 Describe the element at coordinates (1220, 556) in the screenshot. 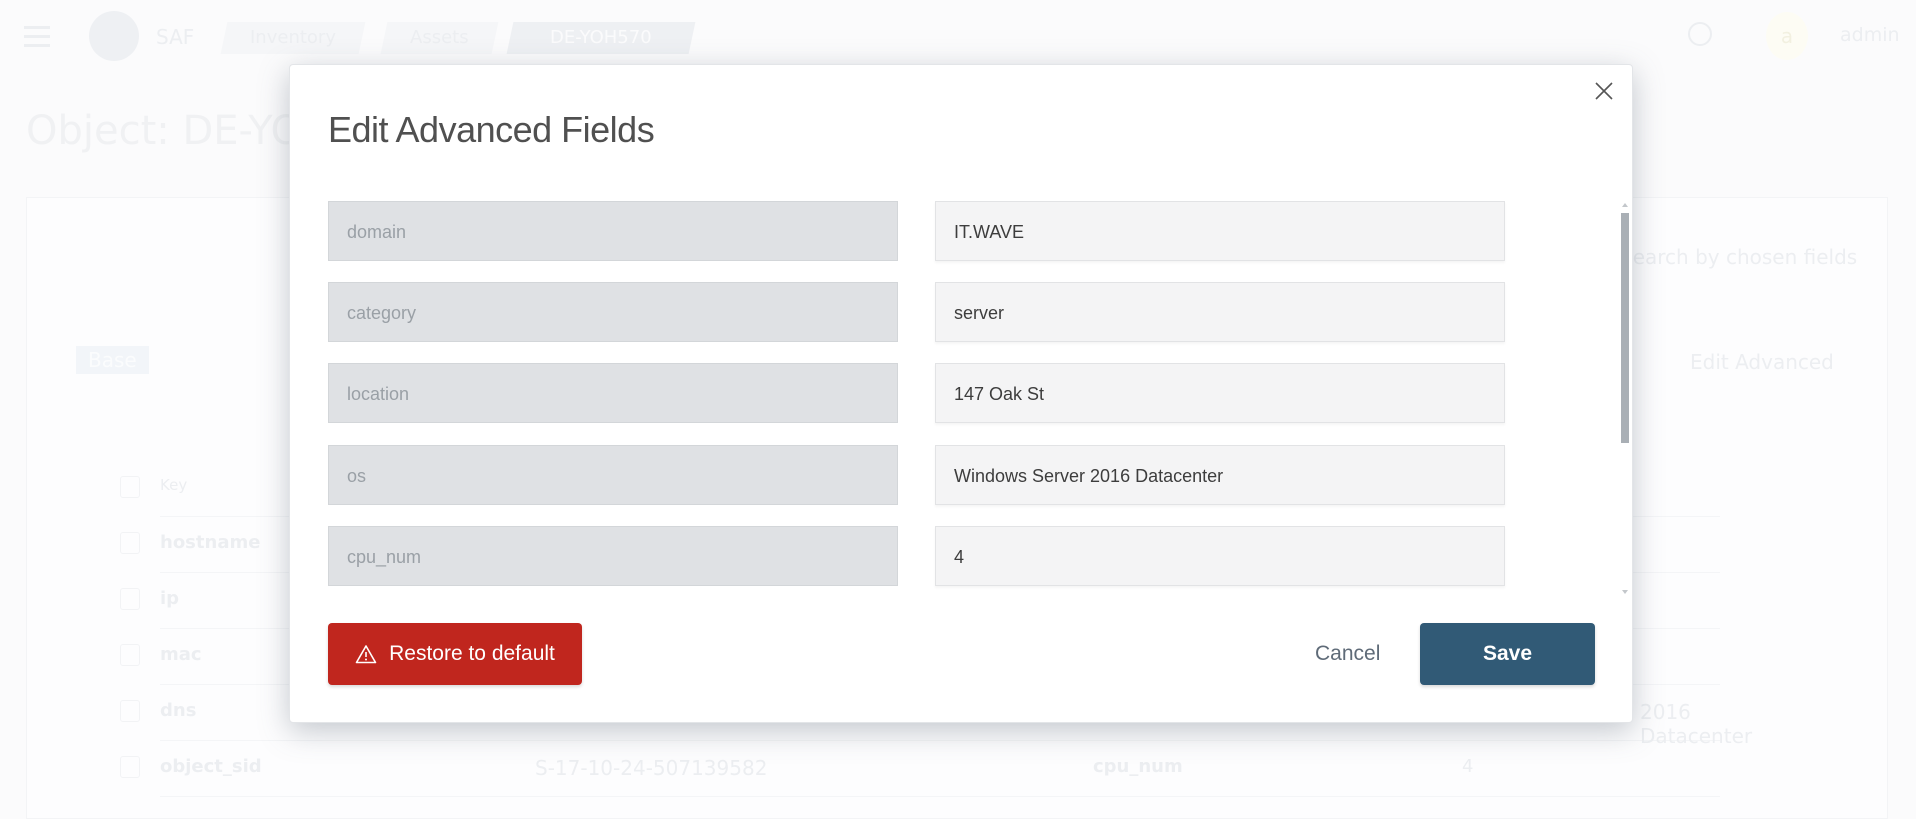

I see `field-value-input: 4` at that location.